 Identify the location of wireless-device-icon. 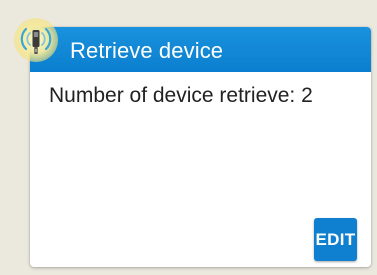
(38, 41).